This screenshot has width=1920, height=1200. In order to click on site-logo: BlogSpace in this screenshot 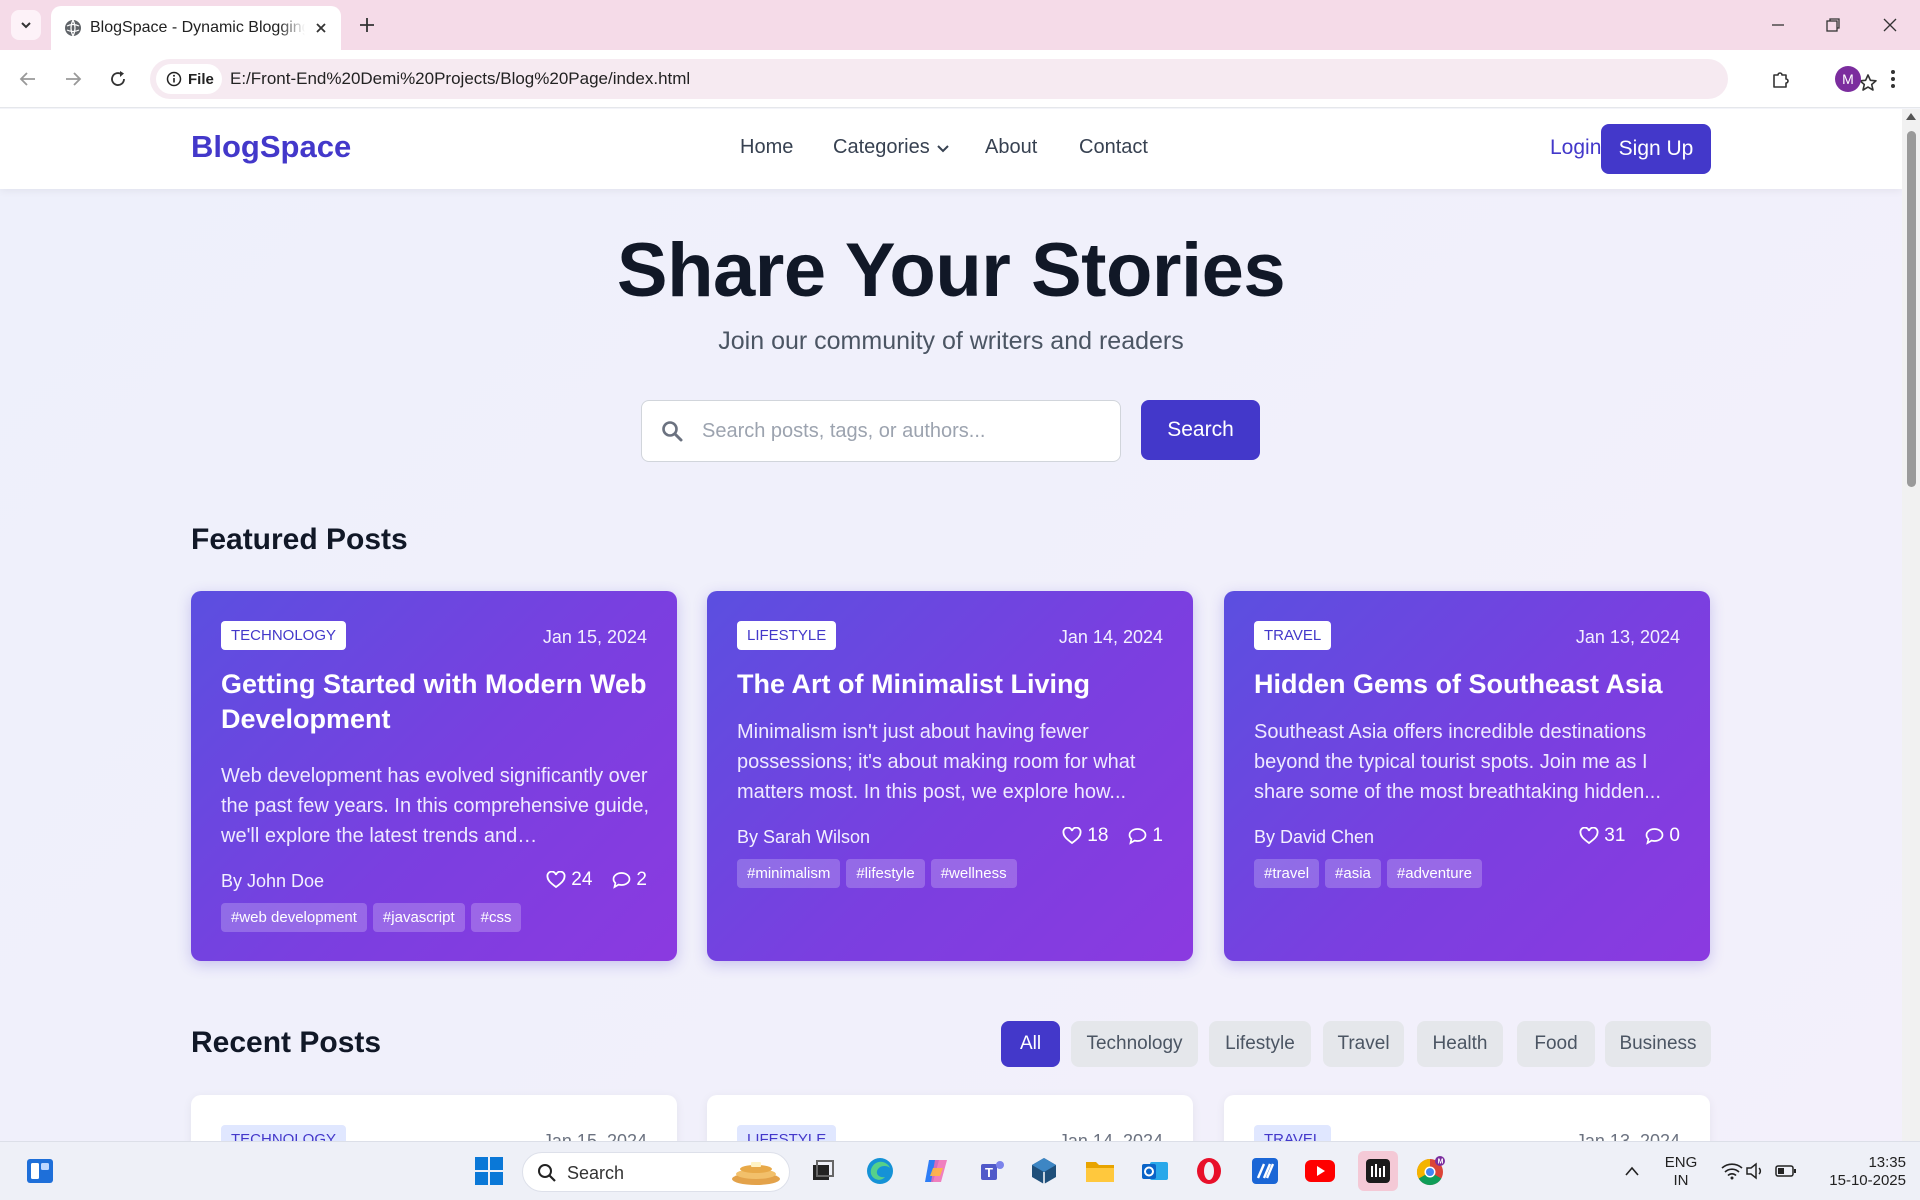, I will do `click(271, 147)`.